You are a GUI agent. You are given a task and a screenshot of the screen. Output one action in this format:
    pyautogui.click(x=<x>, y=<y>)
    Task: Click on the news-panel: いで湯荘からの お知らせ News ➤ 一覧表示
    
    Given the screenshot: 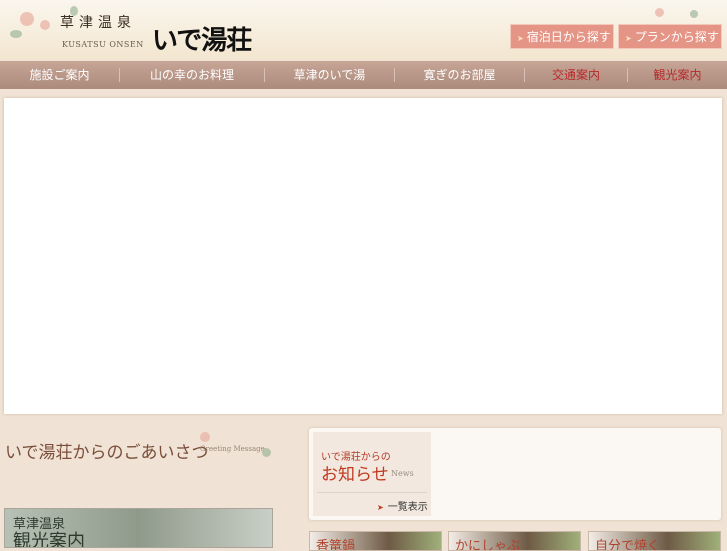 What is the action you would take?
    pyautogui.click(x=515, y=474)
    